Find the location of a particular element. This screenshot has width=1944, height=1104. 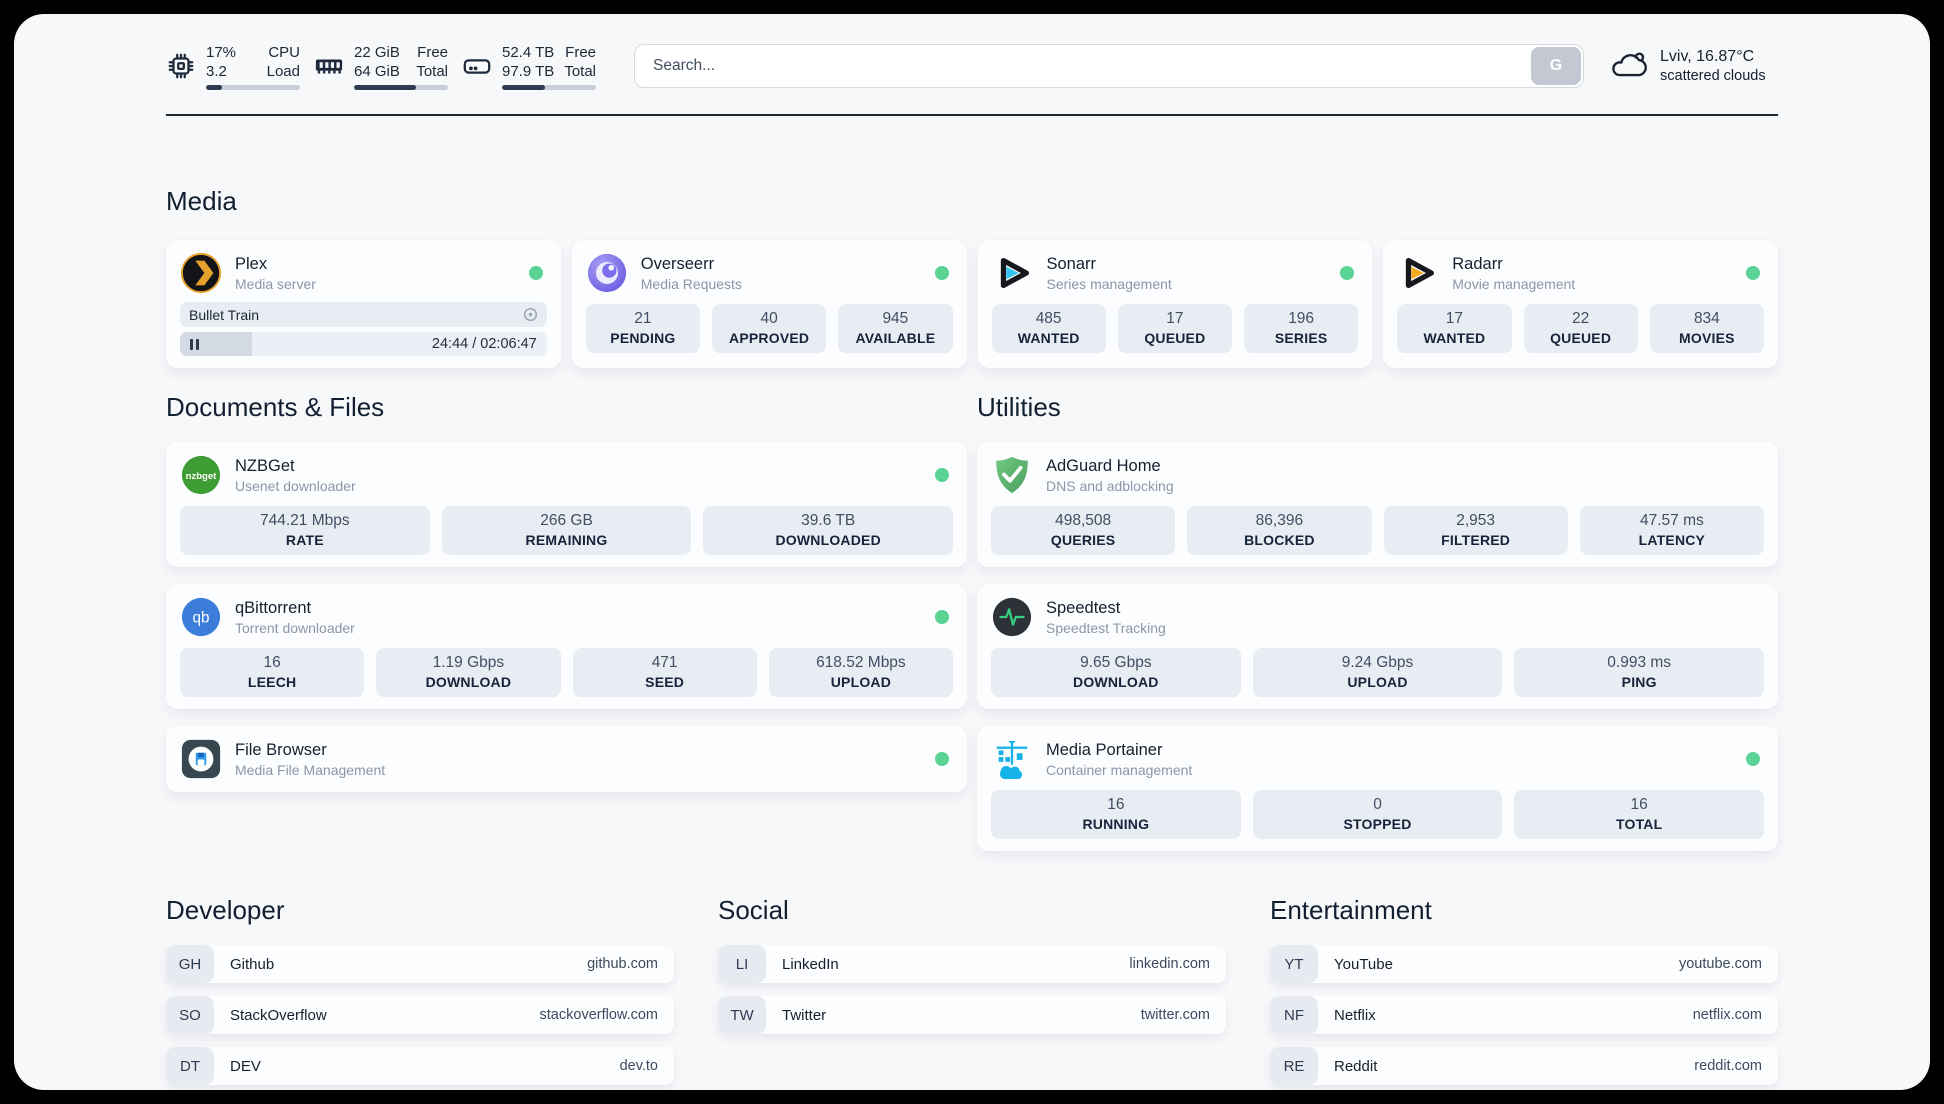

link-linkedin: LI LinkedIn linkedin.com is located at coordinates (972, 964).